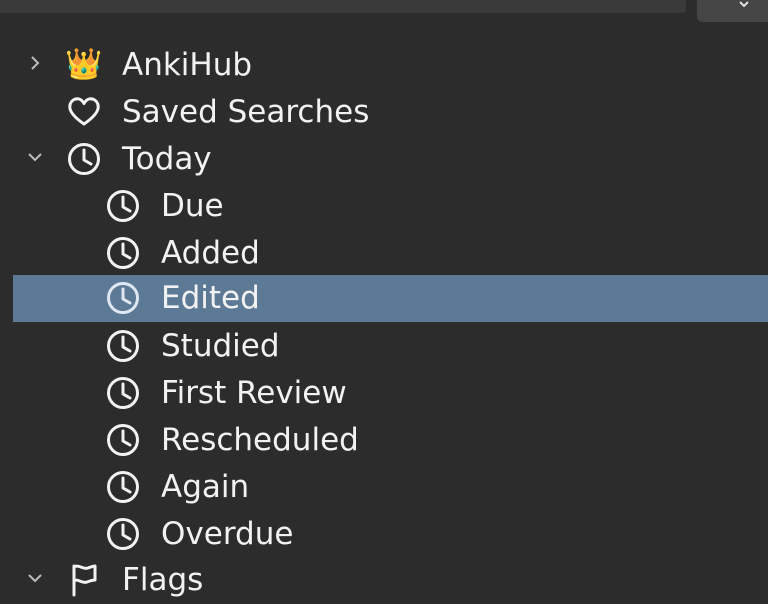 The height and width of the screenshot is (604, 768). Describe the element at coordinates (84, 580) in the screenshot. I see `flag-icon` at that location.